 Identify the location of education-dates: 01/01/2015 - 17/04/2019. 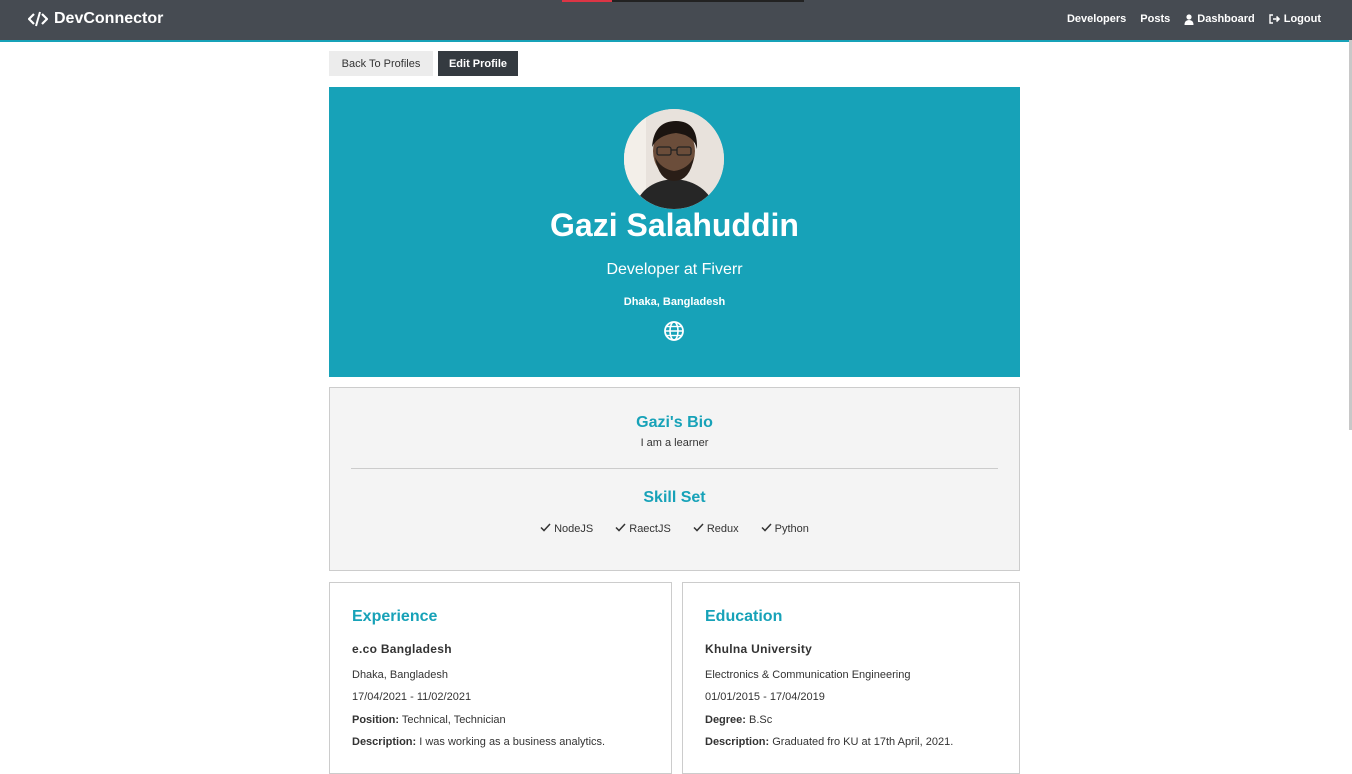
(765, 697).